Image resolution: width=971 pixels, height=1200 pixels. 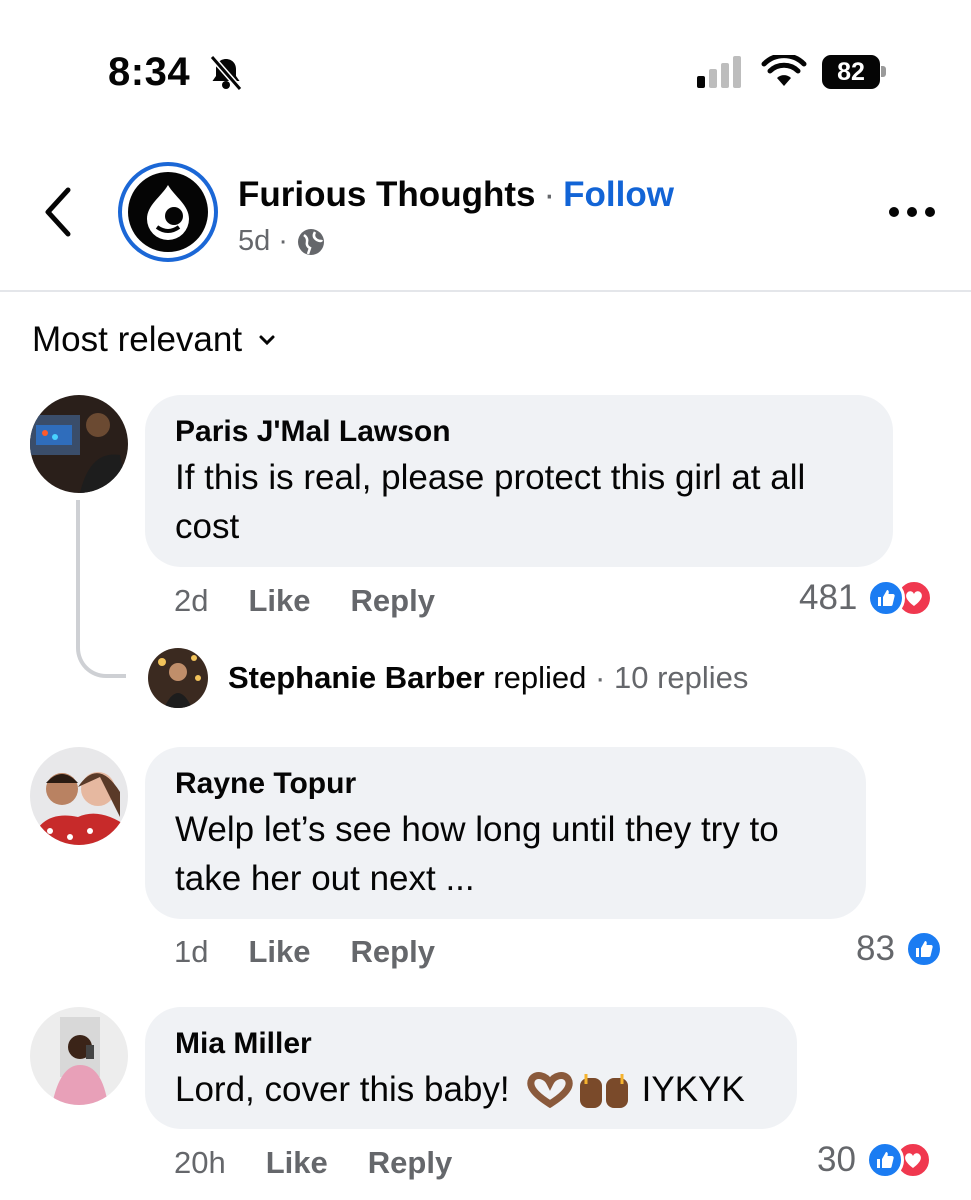 What do you see at coordinates (550, 1089) in the screenshot?
I see `heart-hands-emoji-icon` at bounding box center [550, 1089].